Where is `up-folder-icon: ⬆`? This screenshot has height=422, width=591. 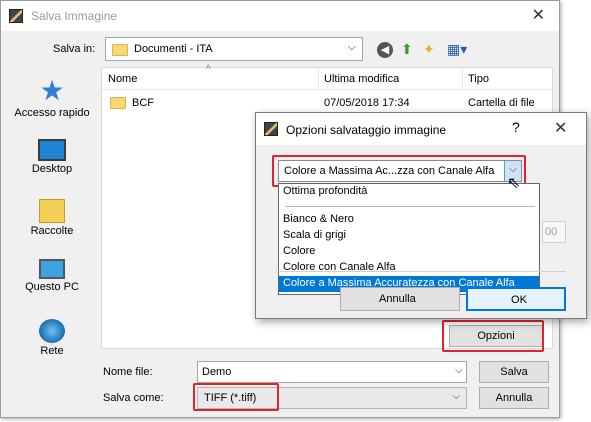
up-folder-icon: ⬆ is located at coordinates (407, 49).